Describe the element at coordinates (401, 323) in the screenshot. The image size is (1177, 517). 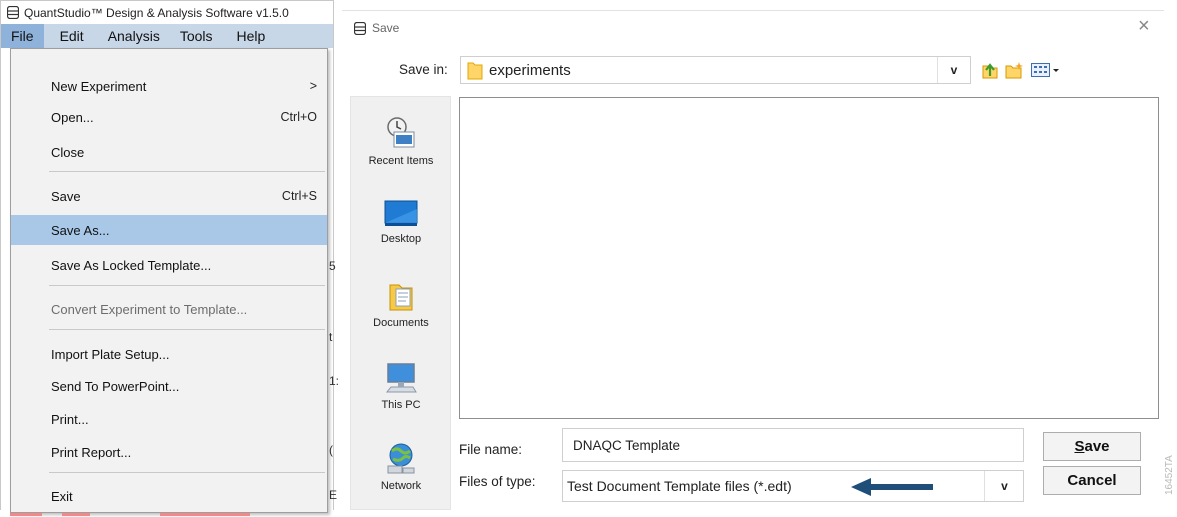
I see `place-label: Documents` at that location.